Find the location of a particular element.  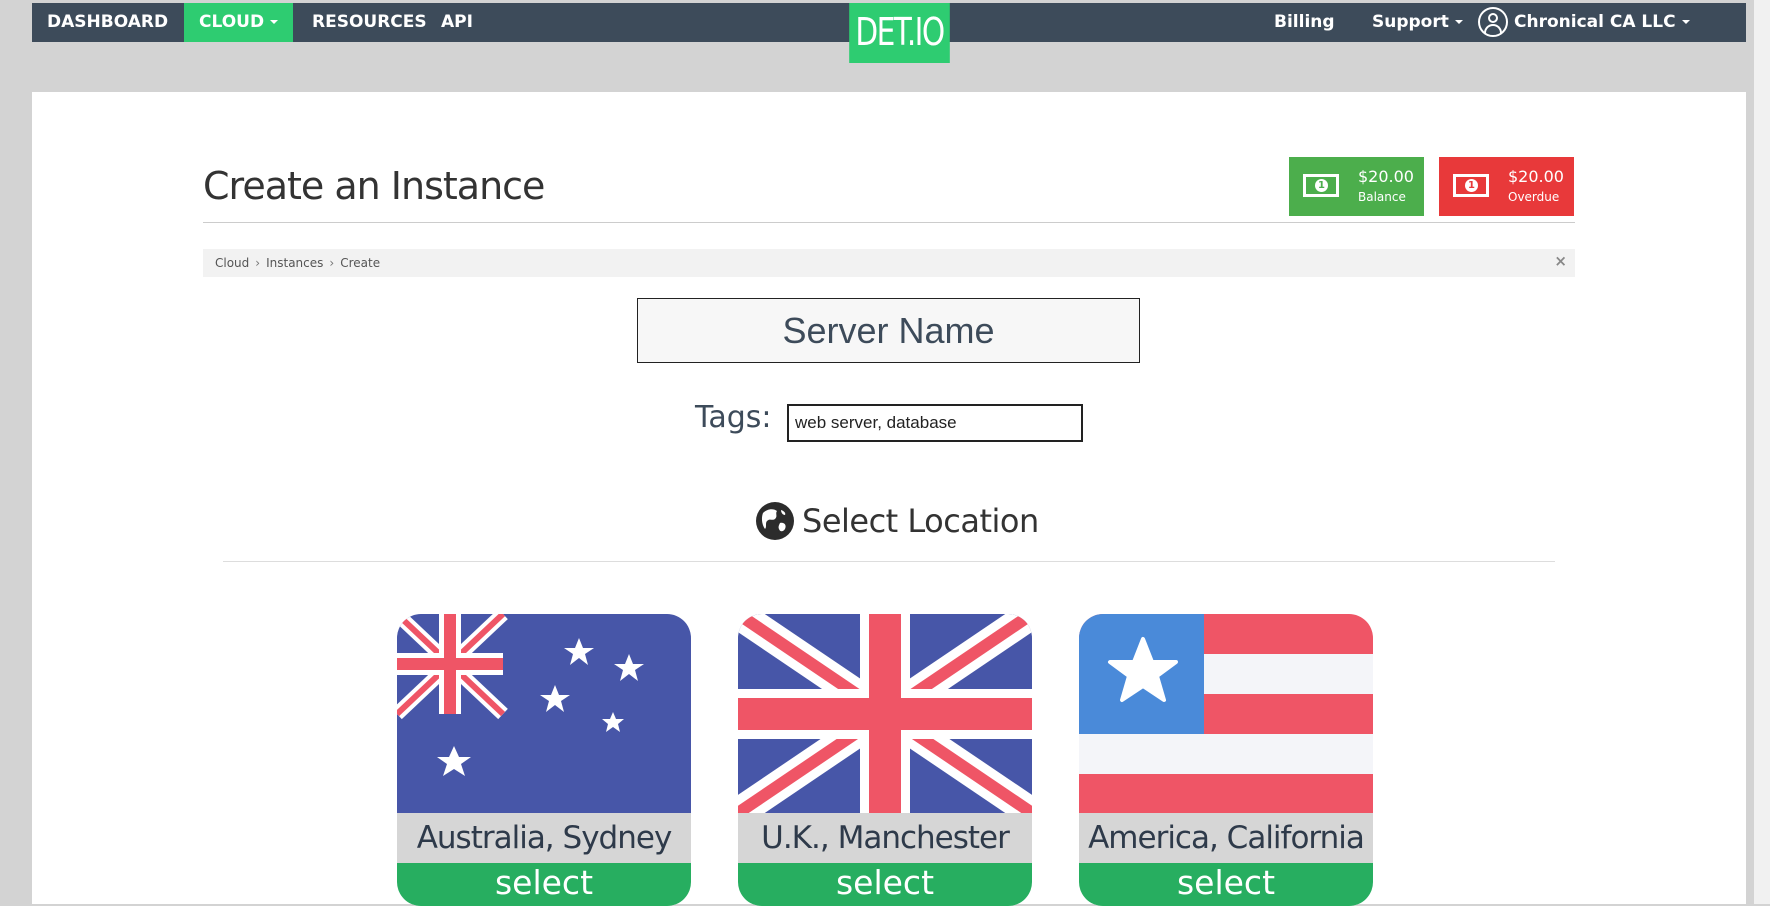

location-city-label: America, California is located at coordinates (1226, 838).